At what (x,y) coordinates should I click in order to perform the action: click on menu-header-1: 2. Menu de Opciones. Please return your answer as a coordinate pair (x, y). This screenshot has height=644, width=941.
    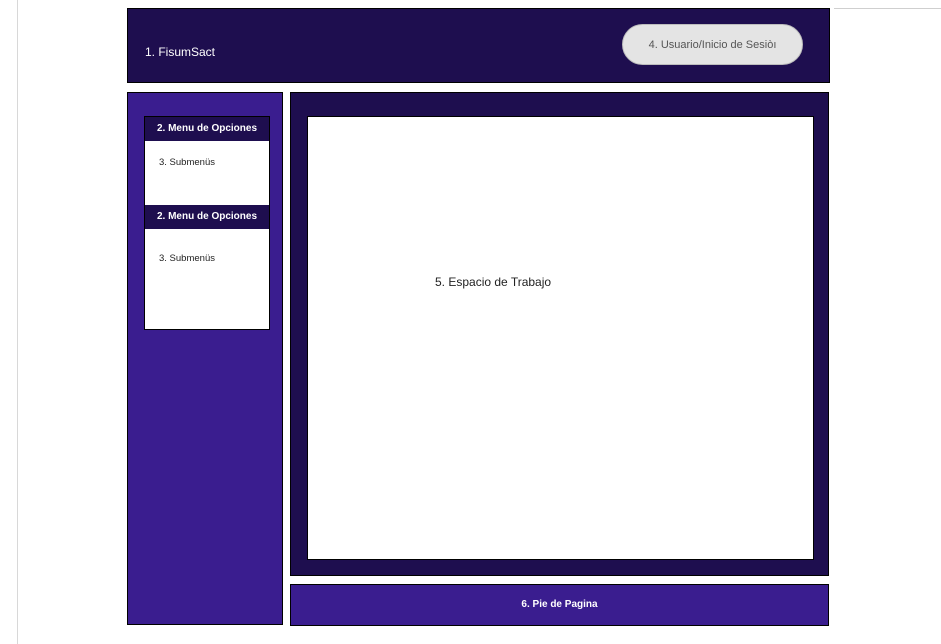
    Looking at the image, I should click on (207, 129).